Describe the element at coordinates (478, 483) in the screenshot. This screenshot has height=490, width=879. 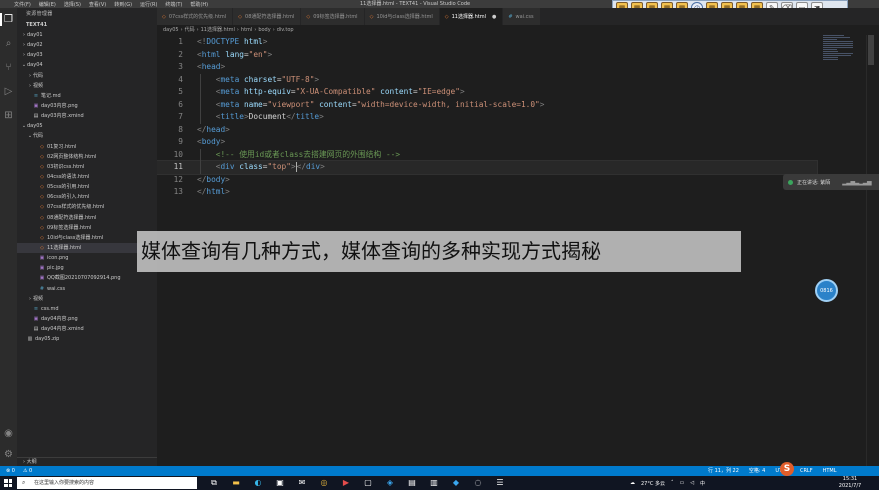
I see `app-icon: ◌` at that location.